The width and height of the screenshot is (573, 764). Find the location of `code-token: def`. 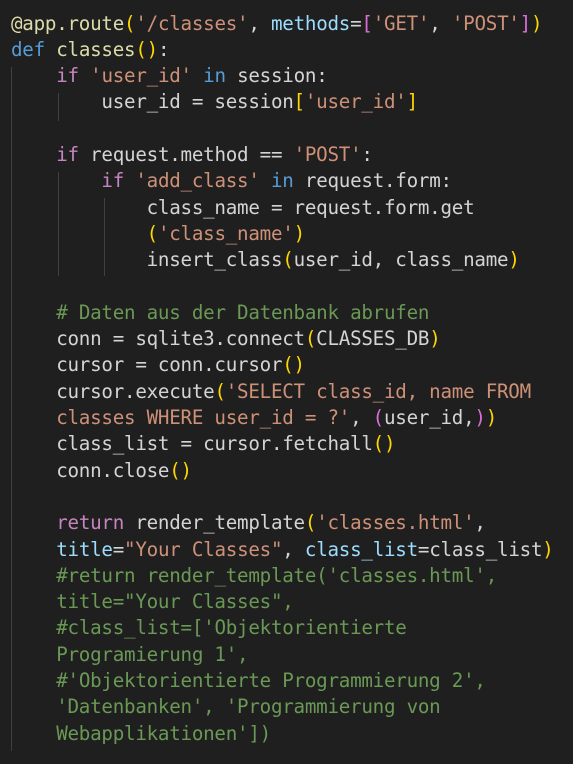

code-token: def is located at coordinates (28, 49).